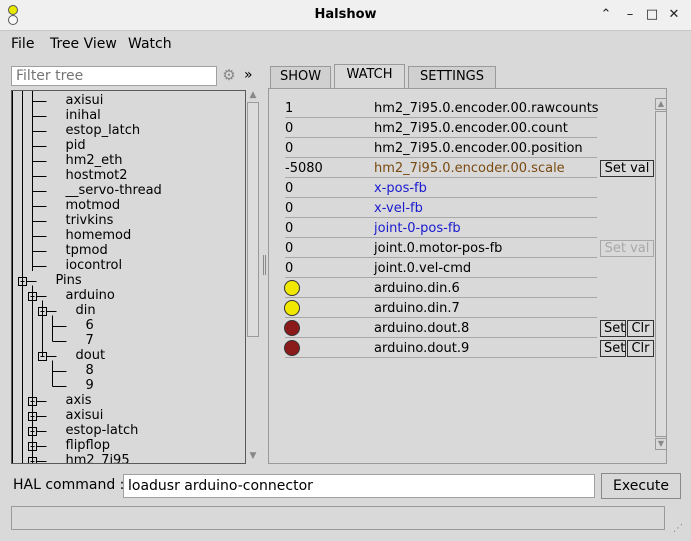 This screenshot has width=691, height=541. Describe the element at coordinates (90, 325) in the screenshot. I see `tree-item: 6` at that location.